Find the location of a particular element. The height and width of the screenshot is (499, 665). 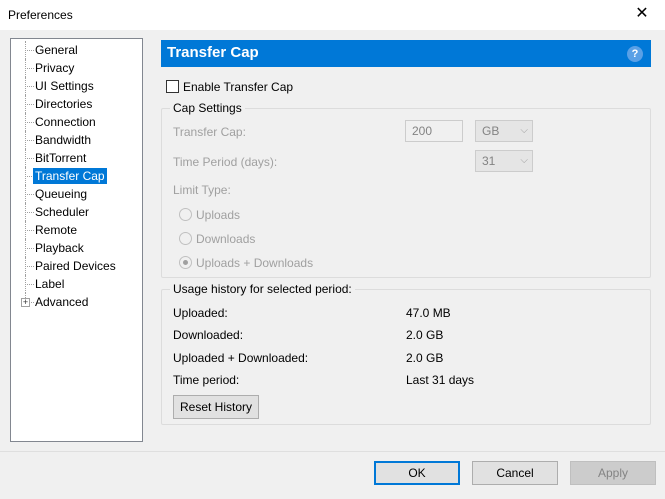

tree-item-label: Connection is located at coordinates (65, 122).